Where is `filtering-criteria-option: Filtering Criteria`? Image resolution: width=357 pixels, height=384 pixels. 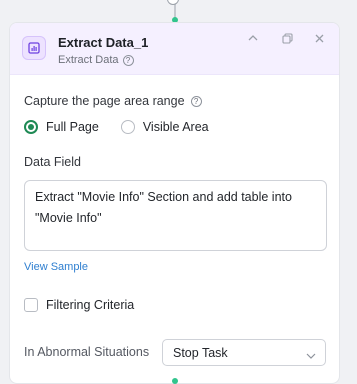
filtering-criteria-option: Filtering Criteria is located at coordinates (79, 305).